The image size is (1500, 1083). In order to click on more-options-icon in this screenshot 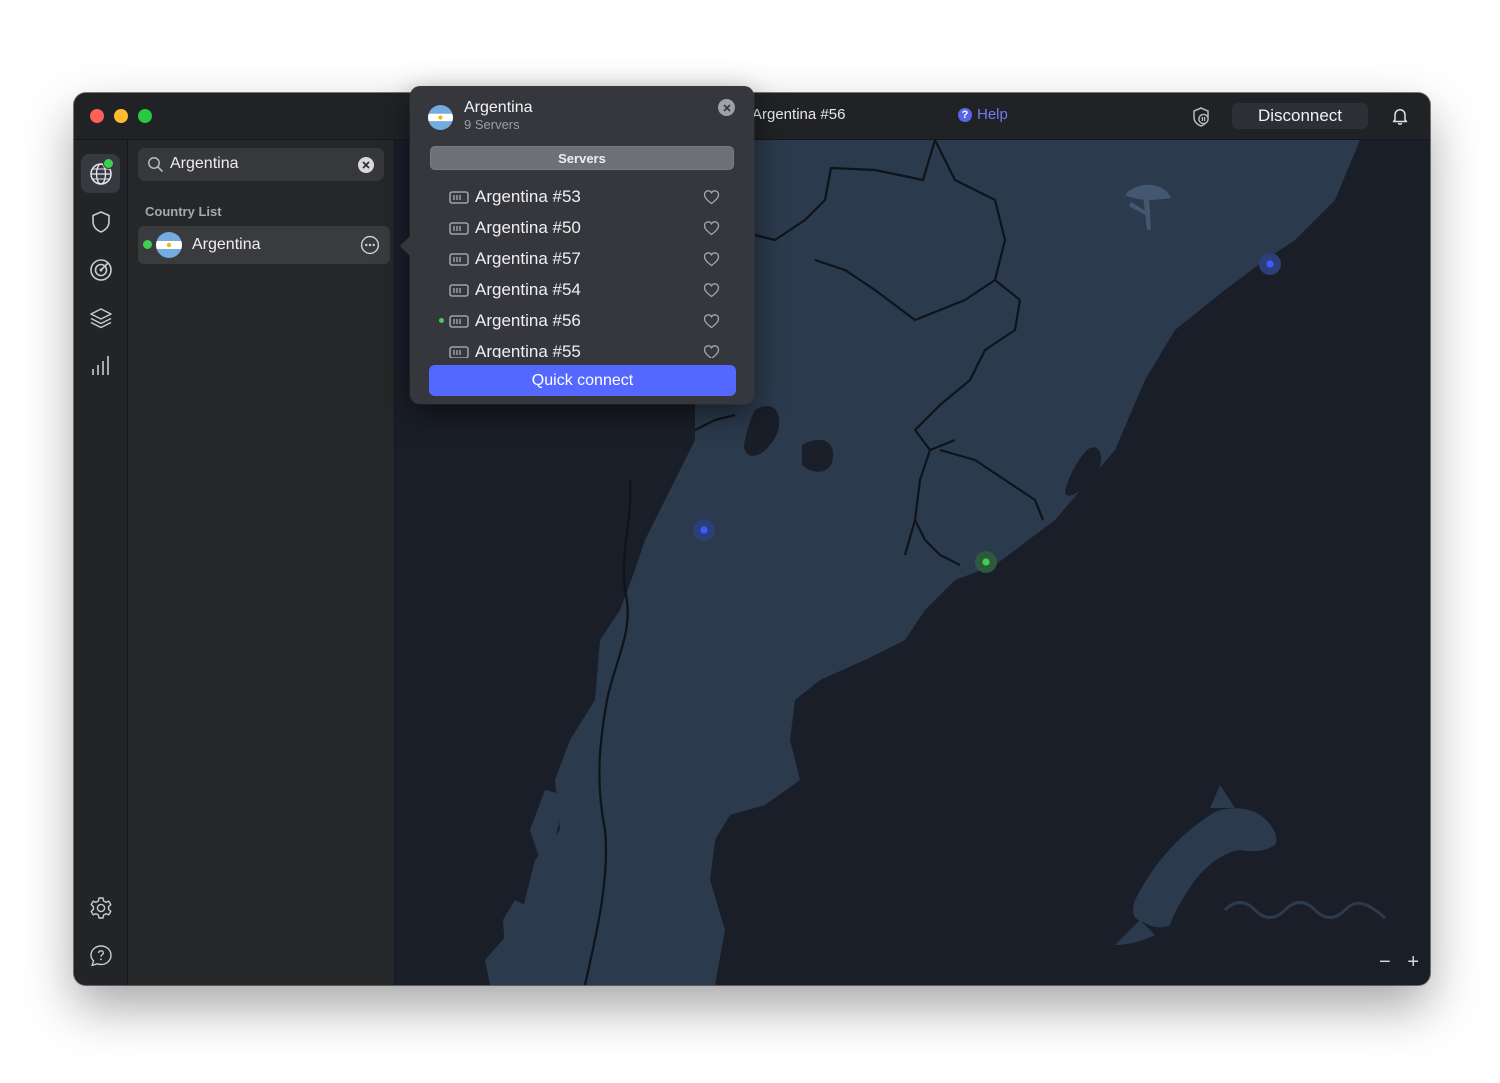, I will do `click(370, 245)`.